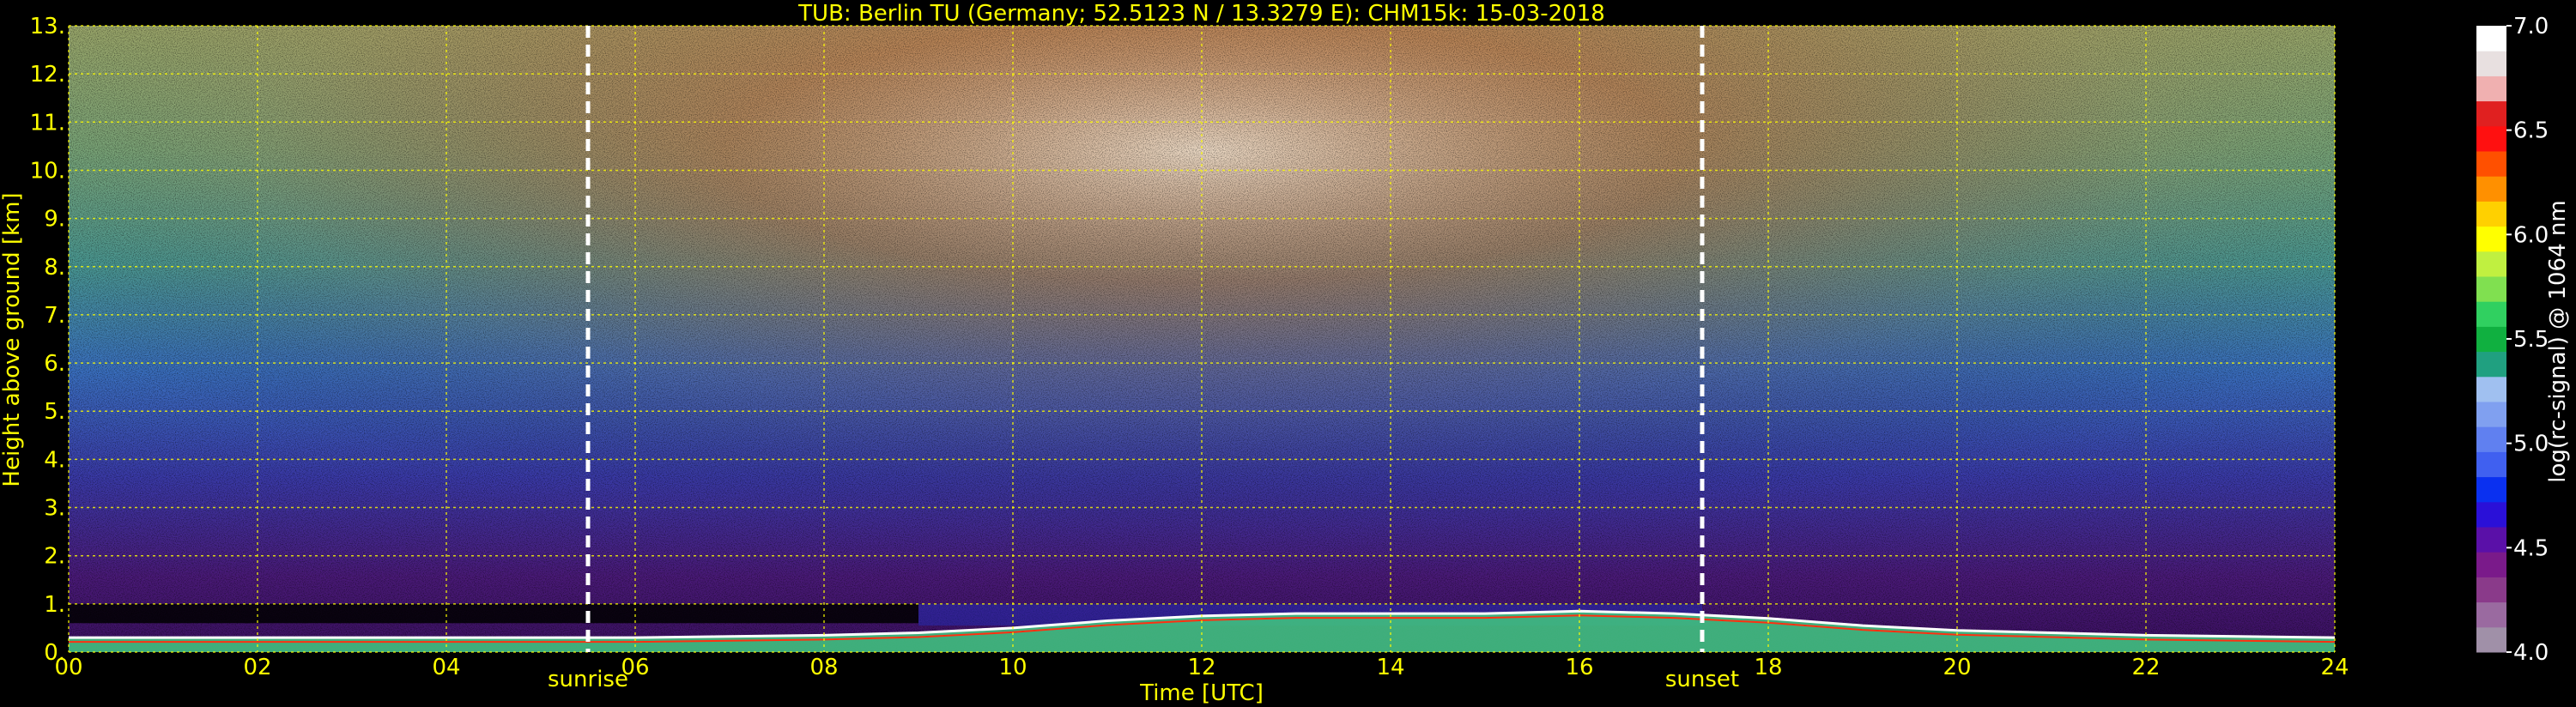  What do you see at coordinates (2531, 653) in the screenshot?
I see `colorbar-tick-label: 4.0` at bounding box center [2531, 653].